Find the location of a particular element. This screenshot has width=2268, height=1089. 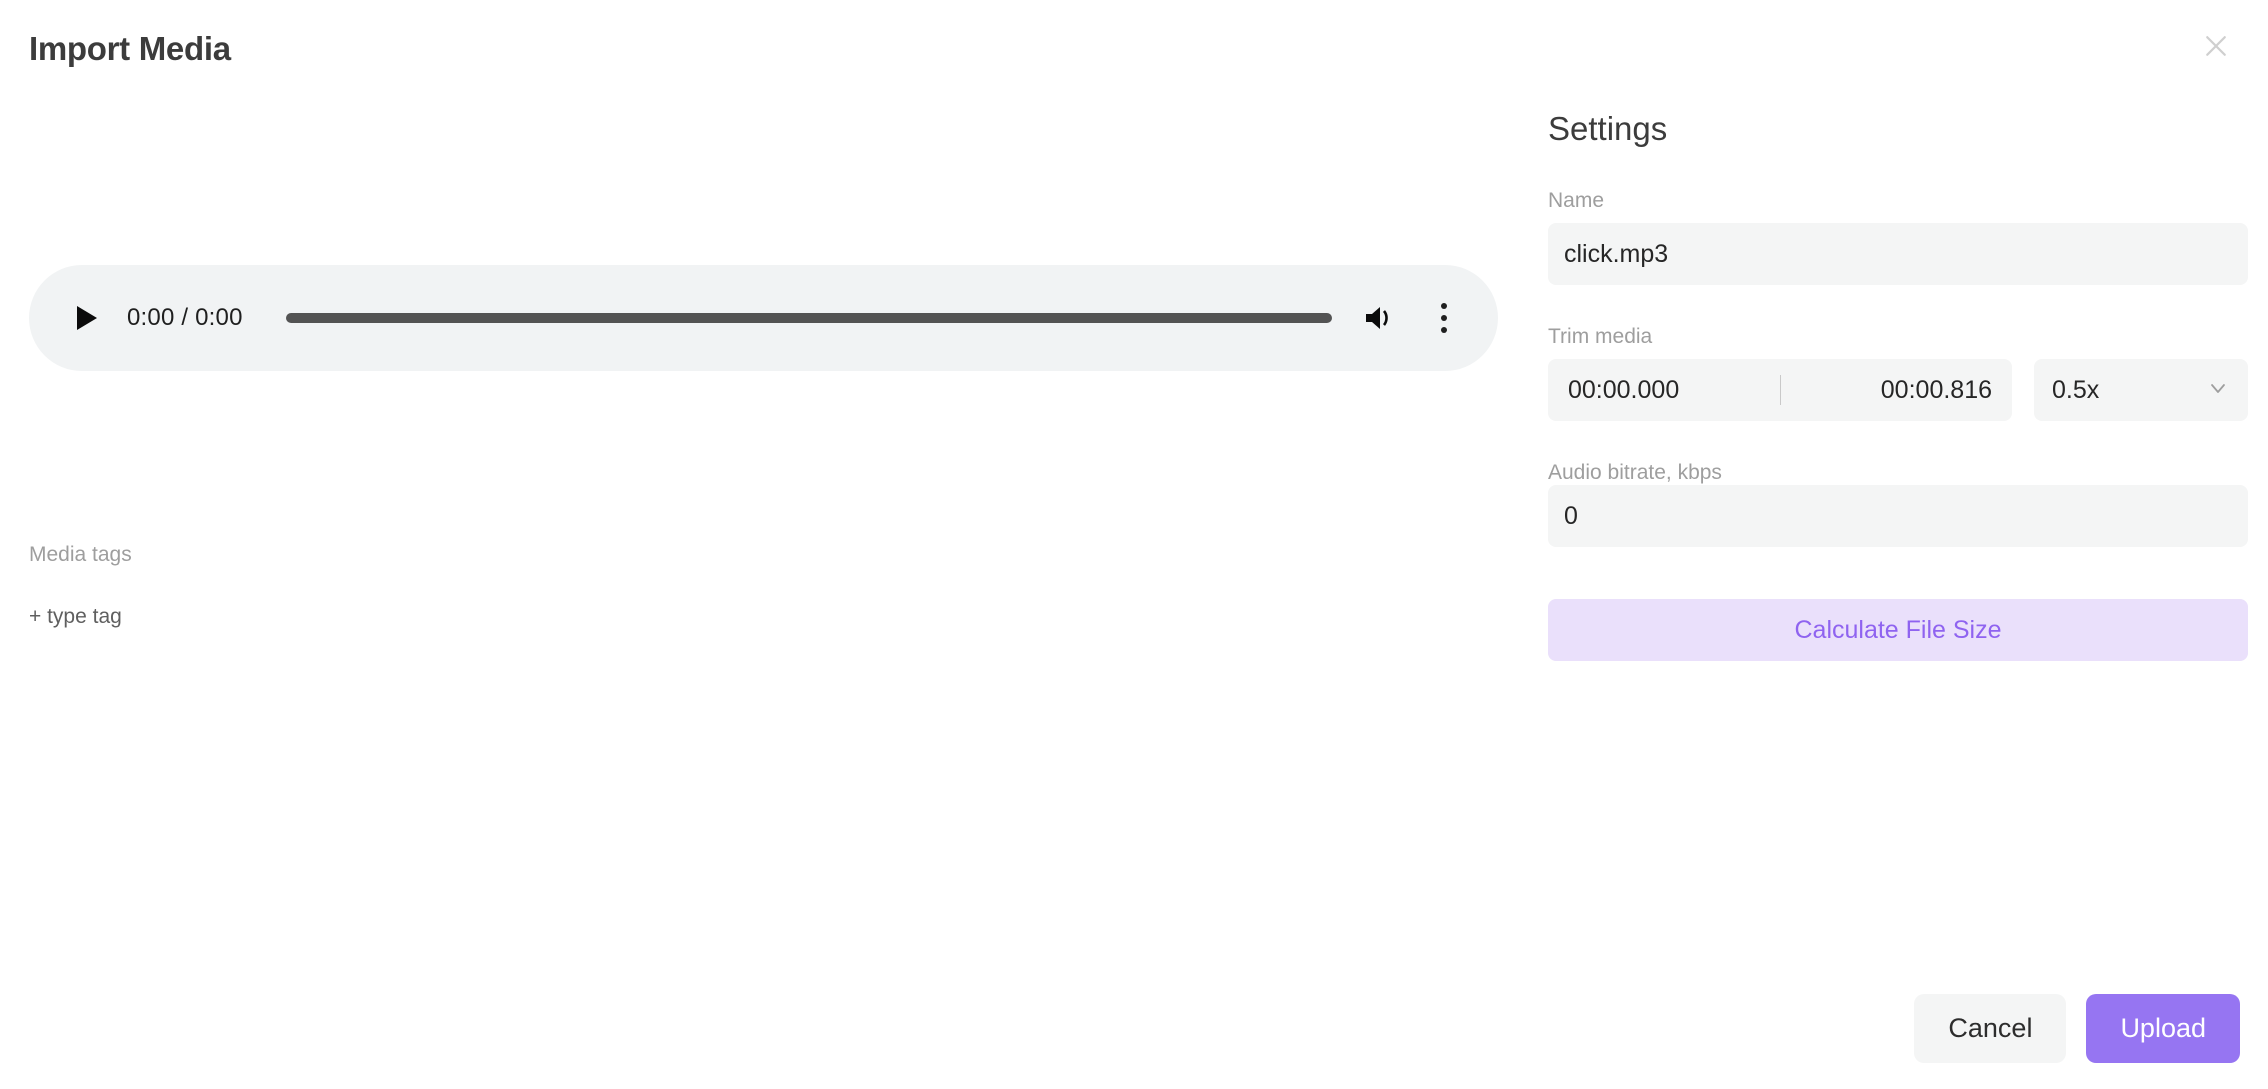

player-time: 0:00 / 0:00 is located at coordinates (185, 317).